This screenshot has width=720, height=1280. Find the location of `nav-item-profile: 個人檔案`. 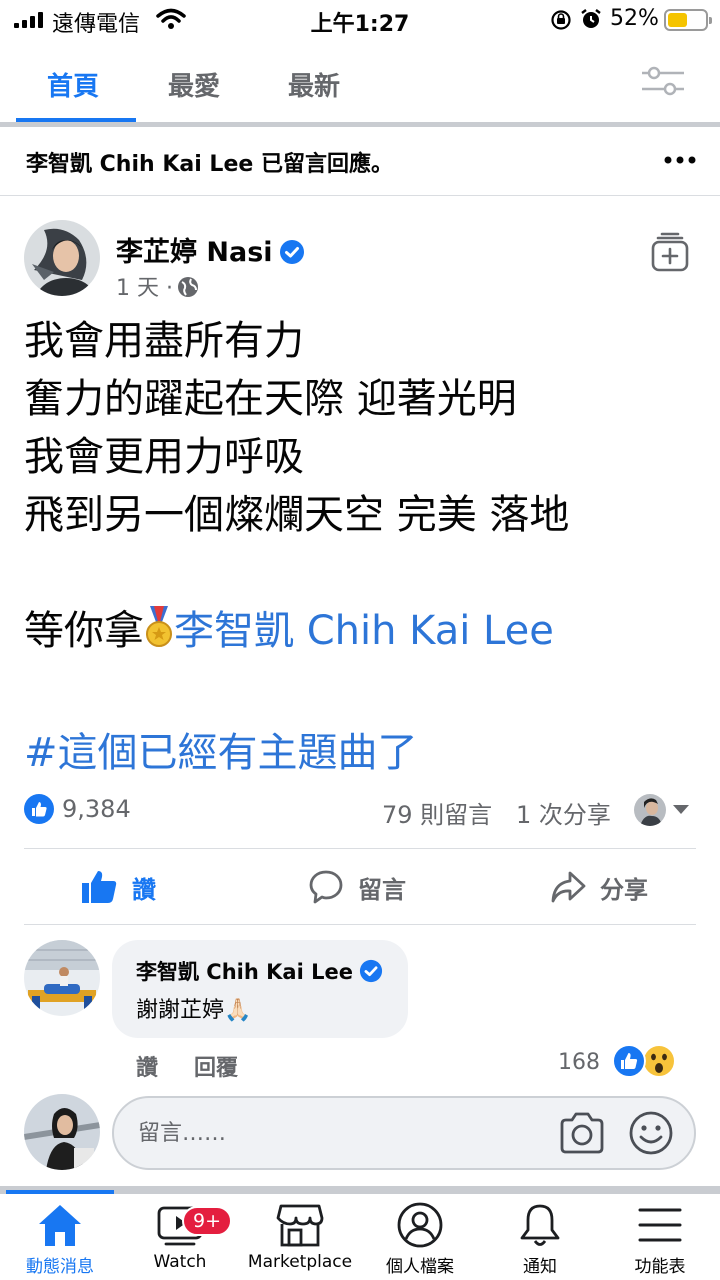

nav-item-profile: 個人檔案 is located at coordinates (420, 1237).